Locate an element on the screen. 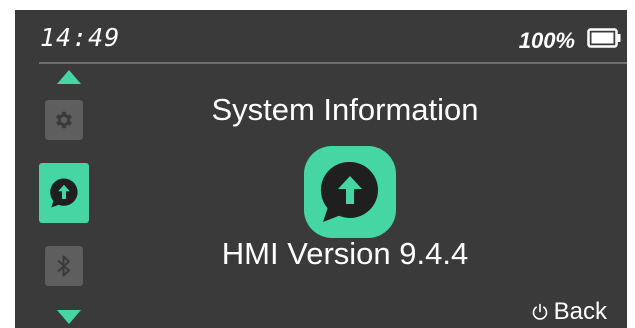  back-button: Back is located at coordinates (568, 312).